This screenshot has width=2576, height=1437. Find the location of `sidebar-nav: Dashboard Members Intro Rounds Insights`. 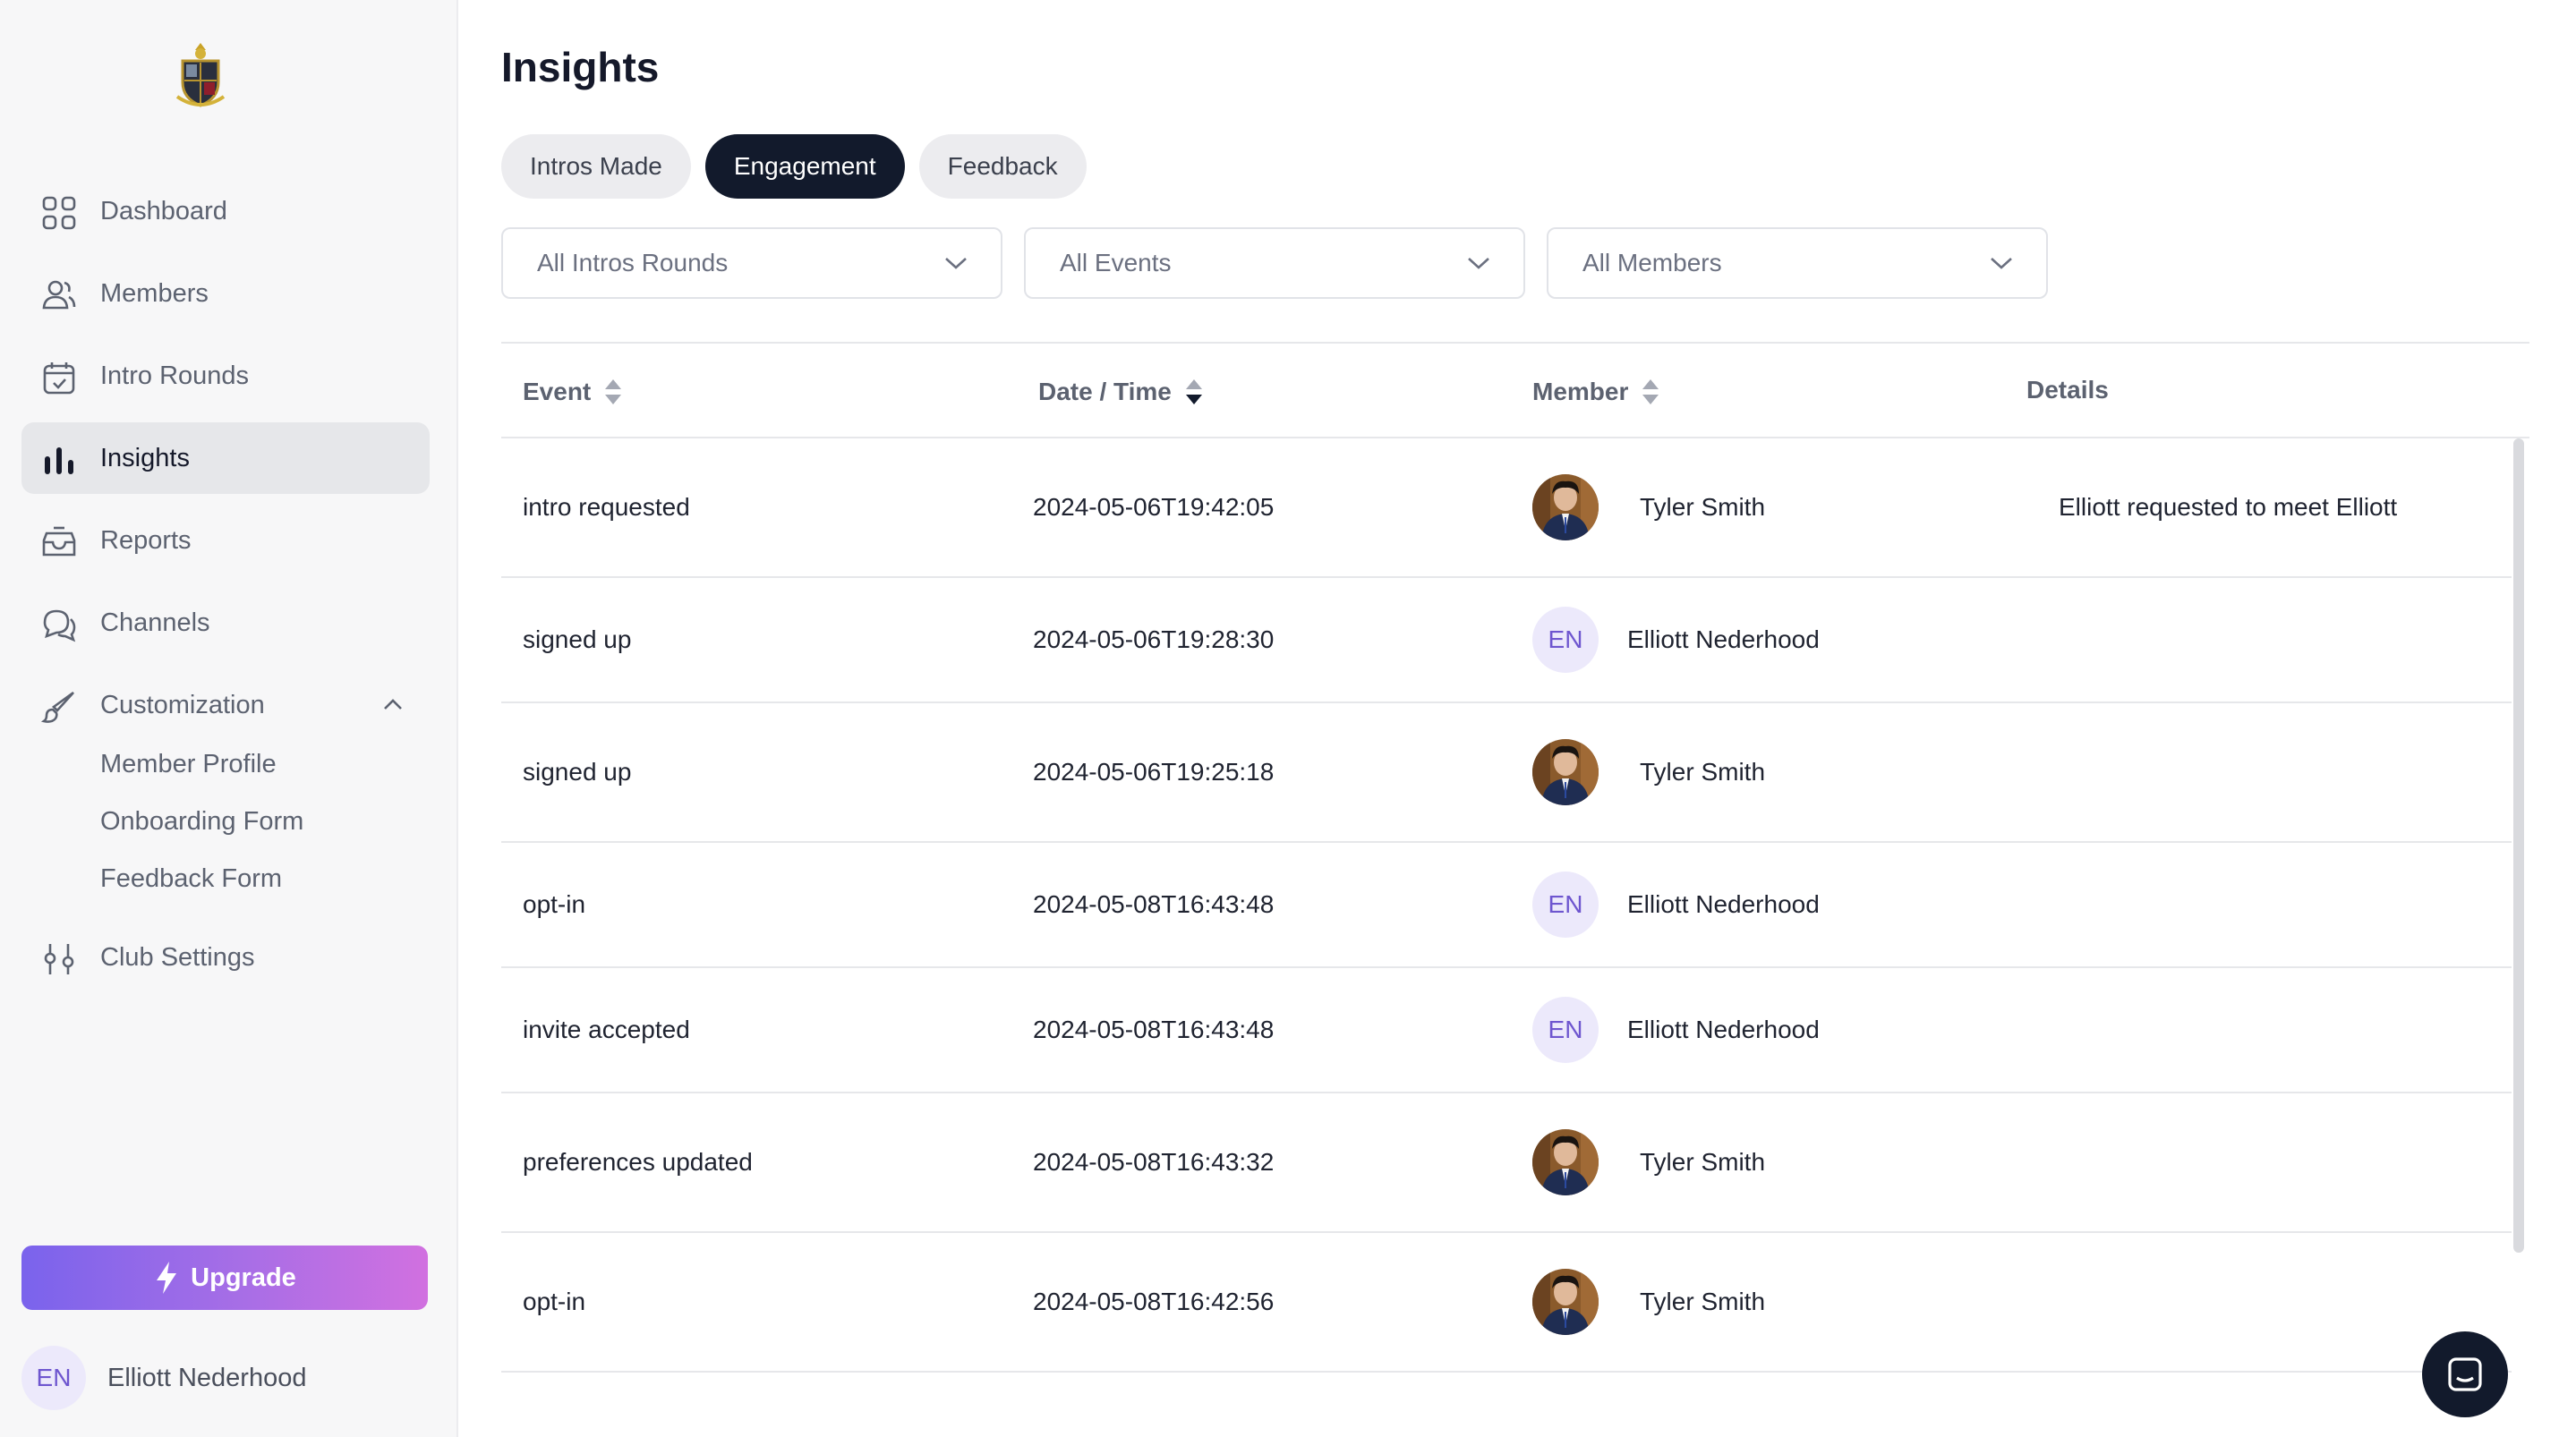

sidebar-nav: Dashboard Members Intro Rounds Insights is located at coordinates (225, 463).